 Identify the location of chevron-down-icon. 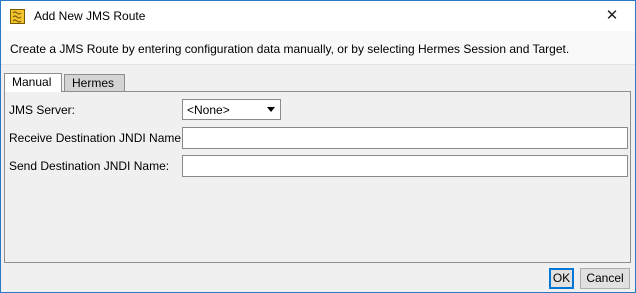
(271, 109).